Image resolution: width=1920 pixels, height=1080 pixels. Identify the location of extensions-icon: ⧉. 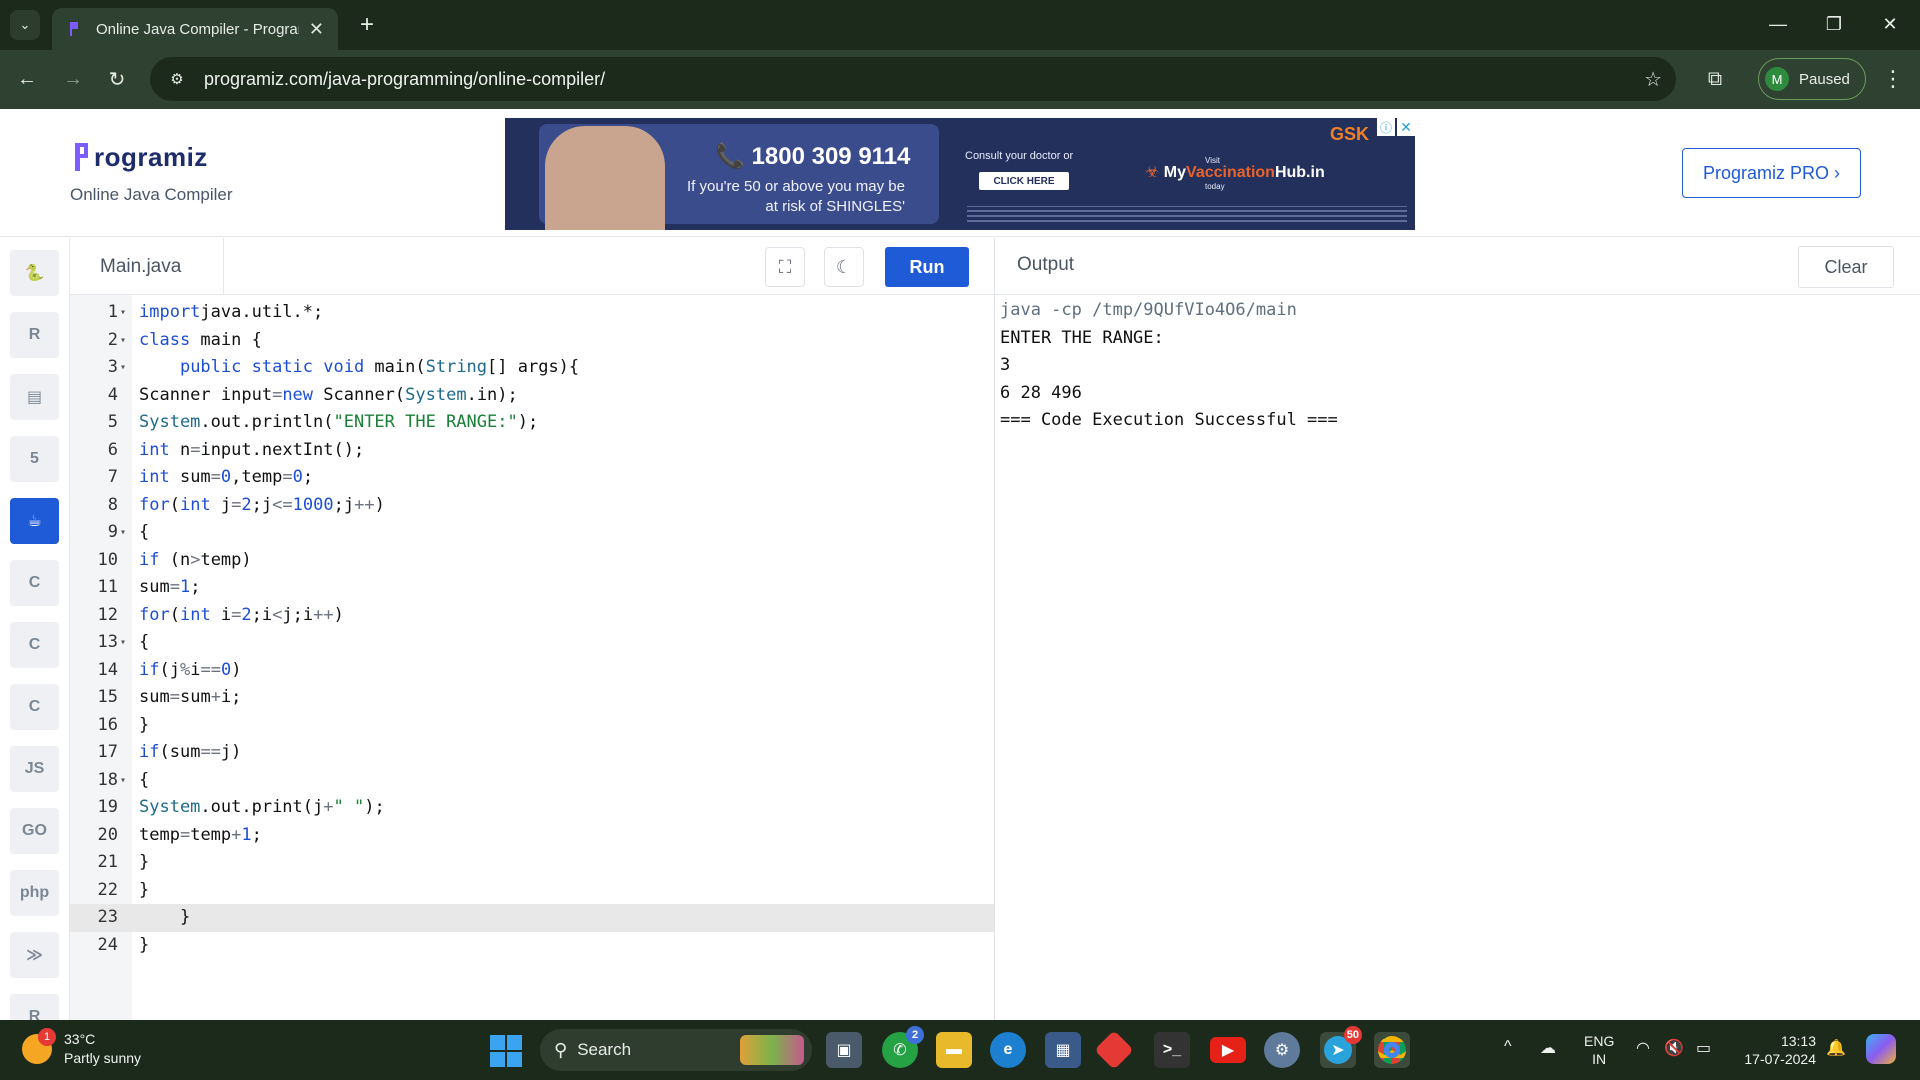
(1715, 79).